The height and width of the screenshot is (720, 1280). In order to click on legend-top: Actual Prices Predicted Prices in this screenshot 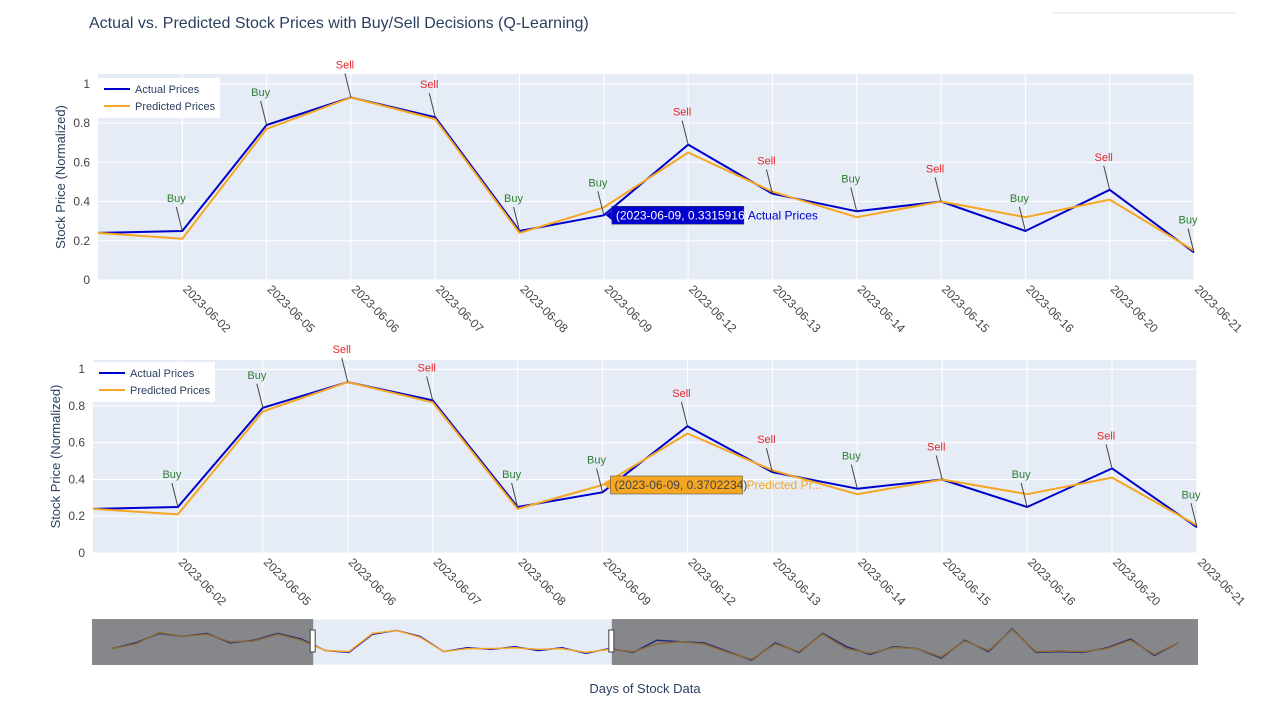, I will do `click(159, 98)`.